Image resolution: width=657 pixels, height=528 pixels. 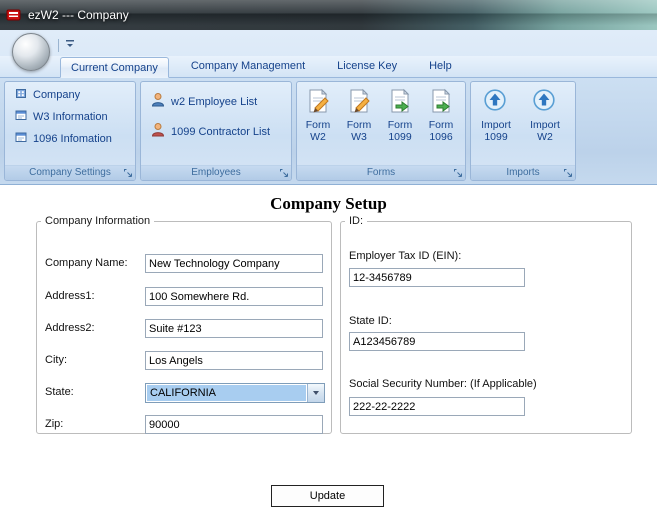 I want to click on group-caption-label: Employees, so click(x=216, y=172).